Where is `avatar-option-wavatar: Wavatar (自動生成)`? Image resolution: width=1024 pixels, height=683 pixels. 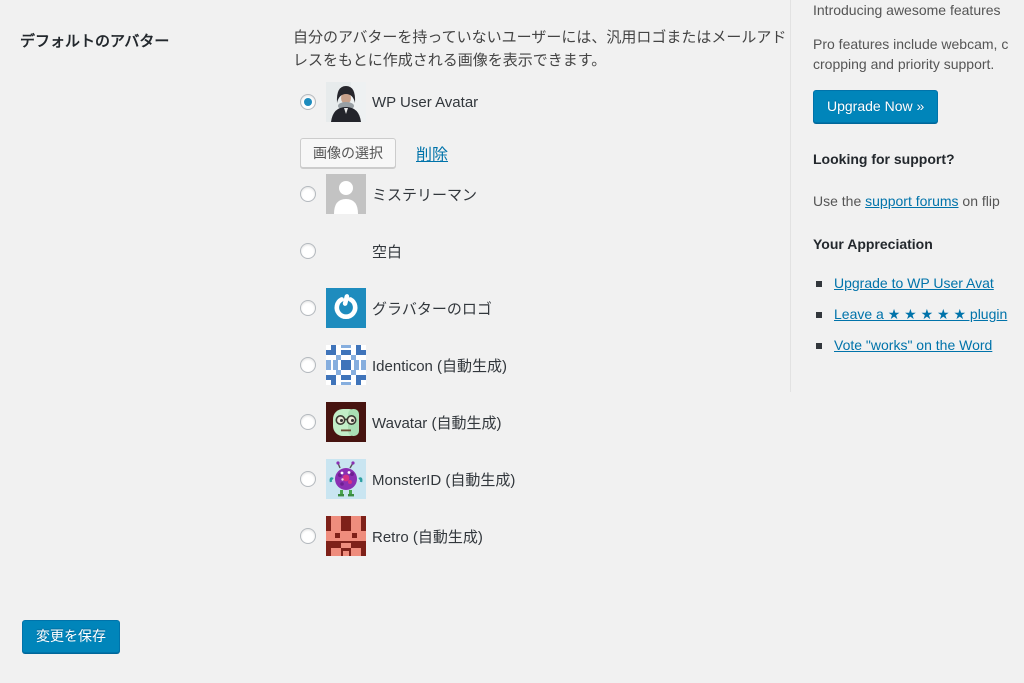 avatar-option-wavatar: Wavatar (自動生成) is located at coordinates (545, 422).